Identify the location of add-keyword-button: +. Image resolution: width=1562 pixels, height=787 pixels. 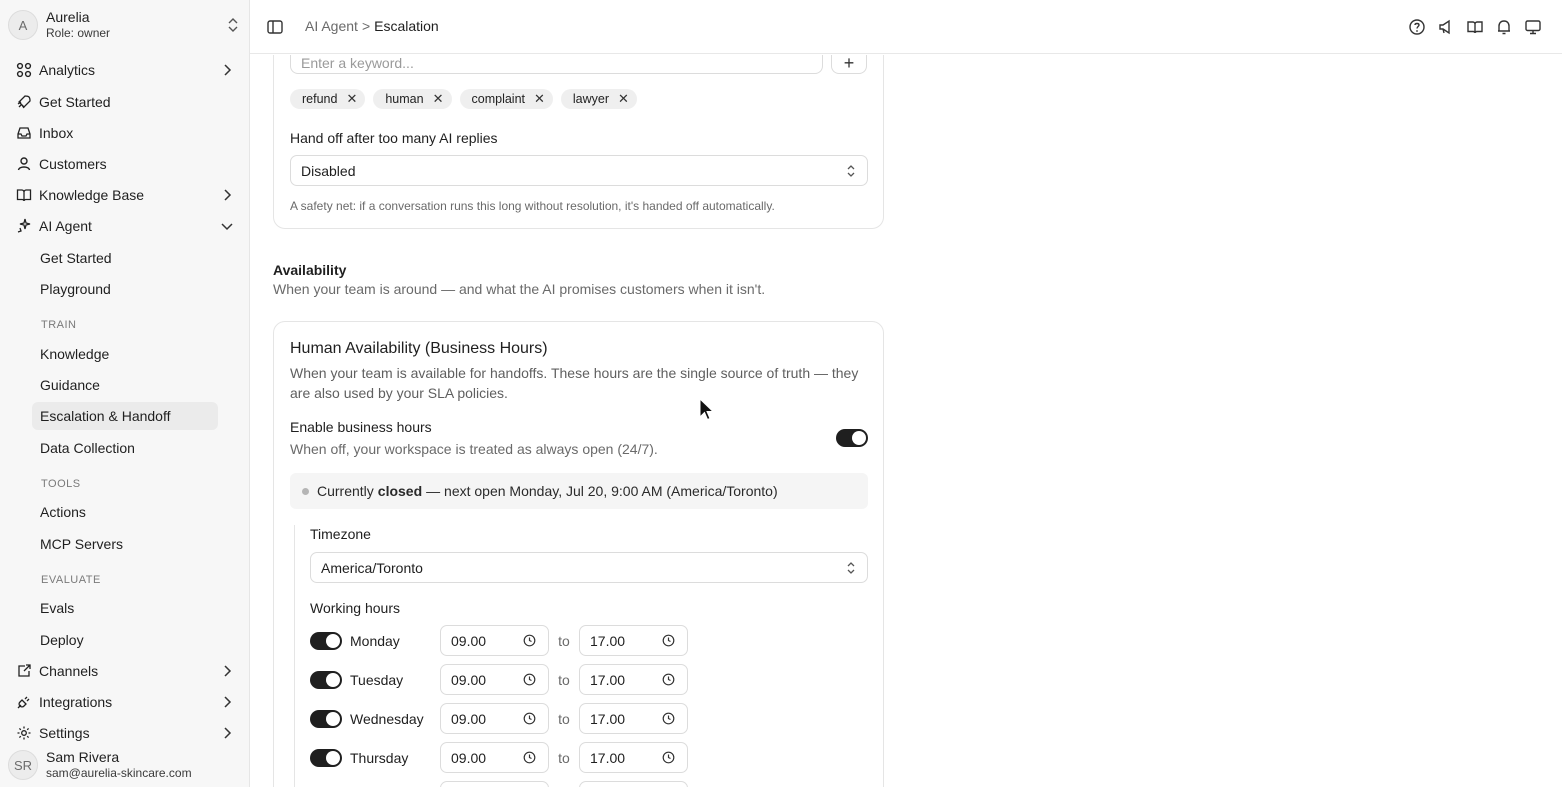
(849, 64).